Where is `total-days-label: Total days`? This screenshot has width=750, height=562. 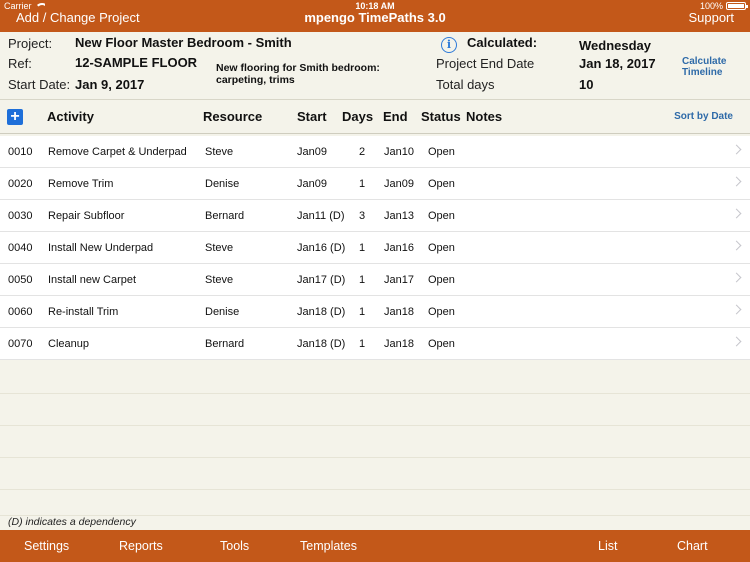 total-days-label: Total days is located at coordinates (465, 84).